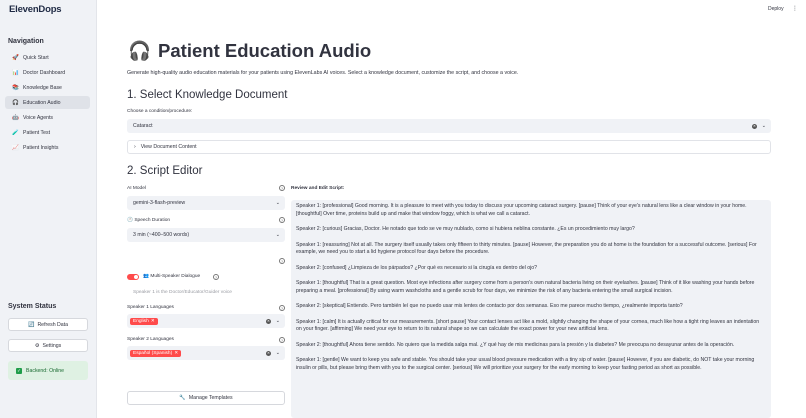  I want to click on sidebar-item-knowledge-base: 📚 Knowledge Base, so click(47, 87).